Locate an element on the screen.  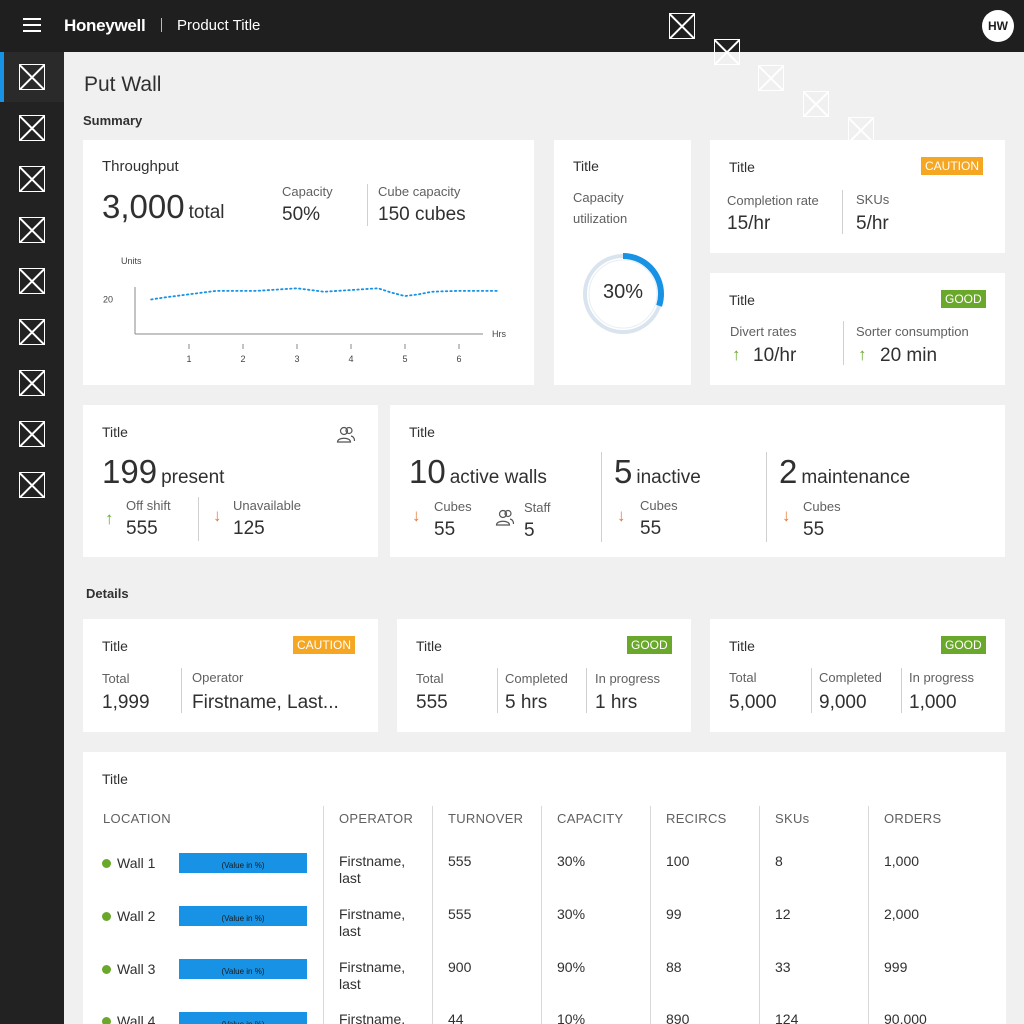
column-header-capacity: CAPACITY is located at coordinates (590, 818).